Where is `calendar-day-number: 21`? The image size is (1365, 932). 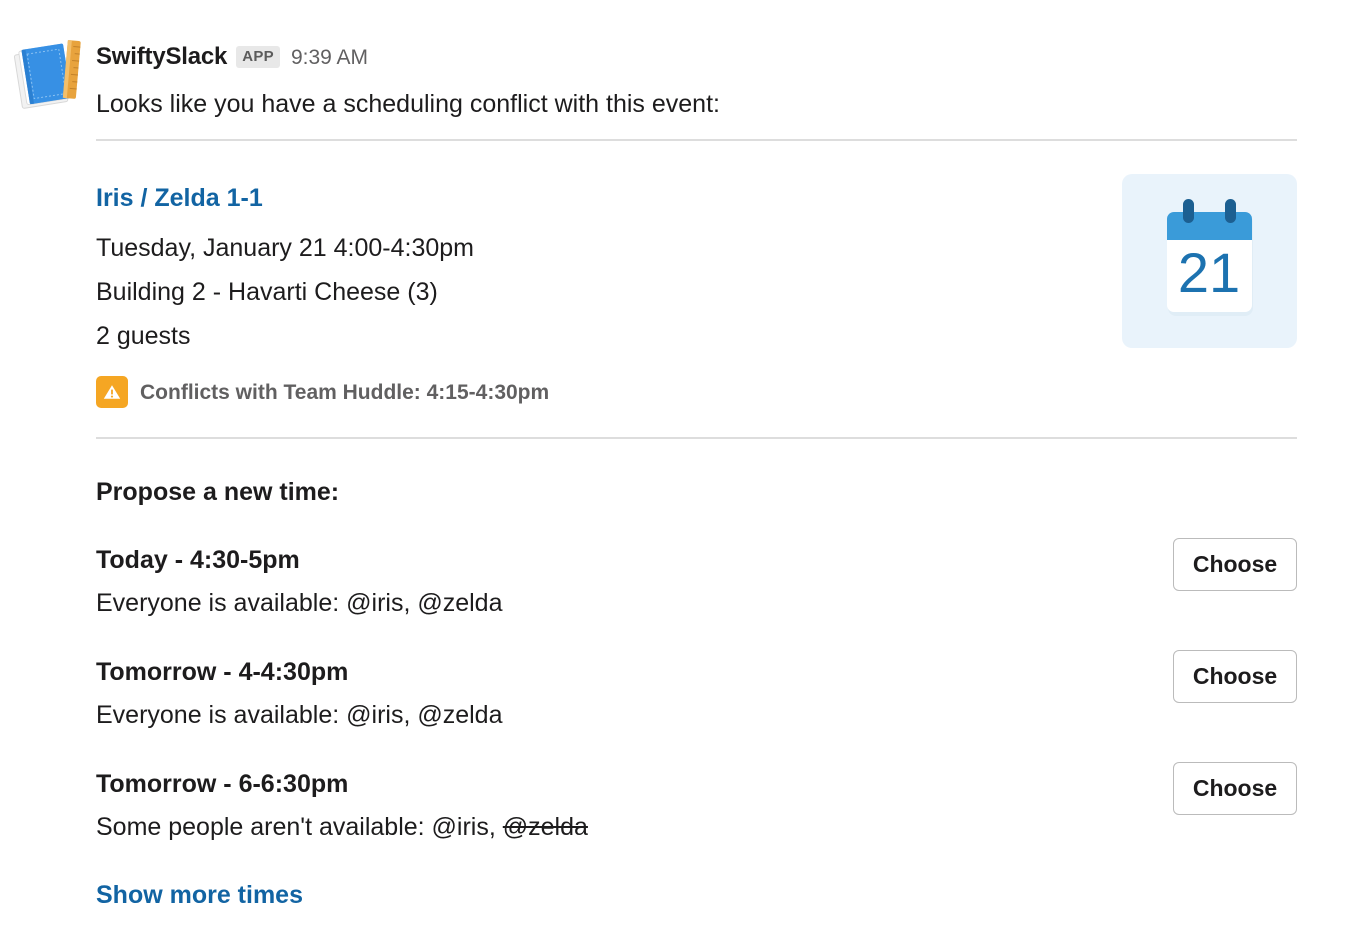 calendar-day-number: 21 is located at coordinates (1209, 272).